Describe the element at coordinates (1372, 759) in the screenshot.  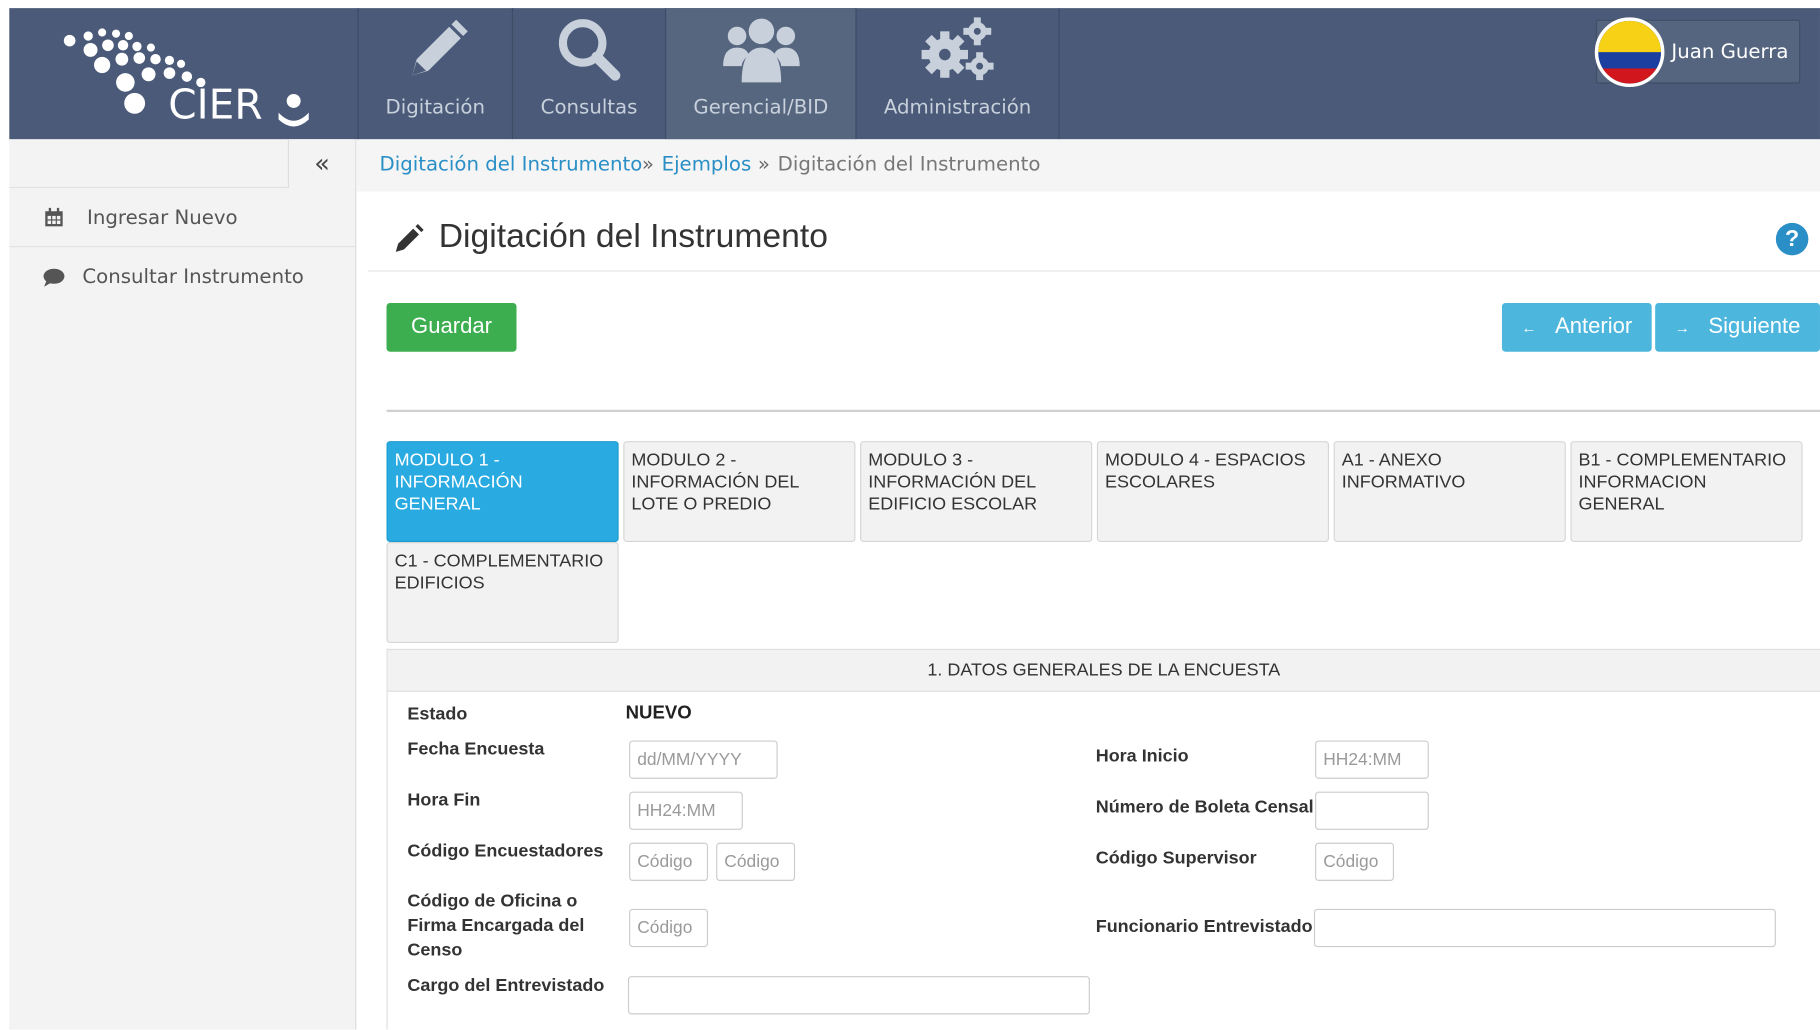
I see `hora-inicio-input` at that location.